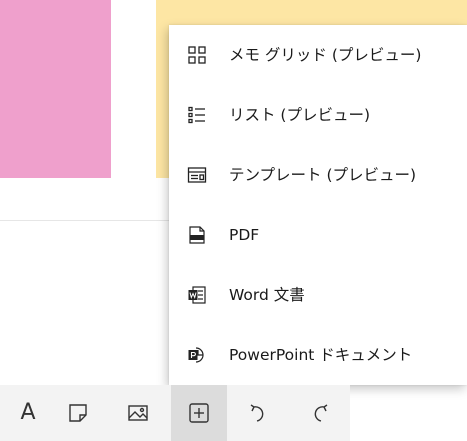 The height and width of the screenshot is (441, 467). I want to click on insert-button, so click(199, 413).